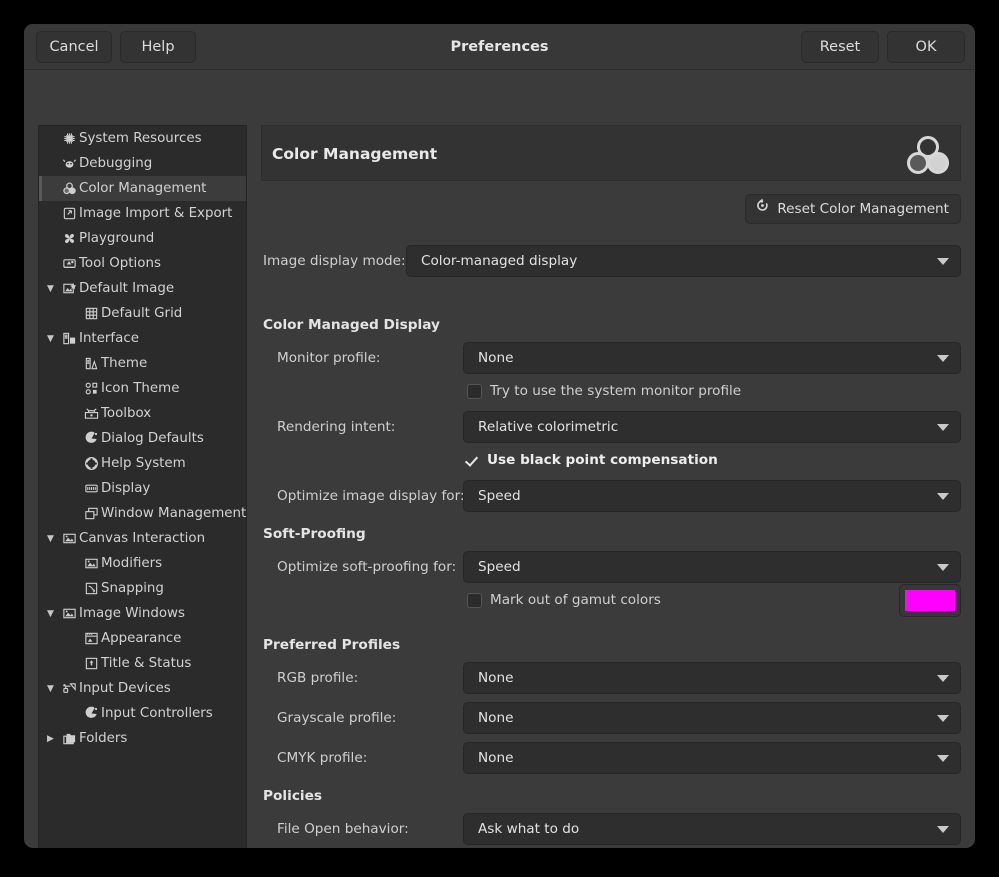 Image resolution: width=999 pixels, height=877 pixels. Describe the element at coordinates (928, 155) in the screenshot. I see `color-circles-icon` at that location.